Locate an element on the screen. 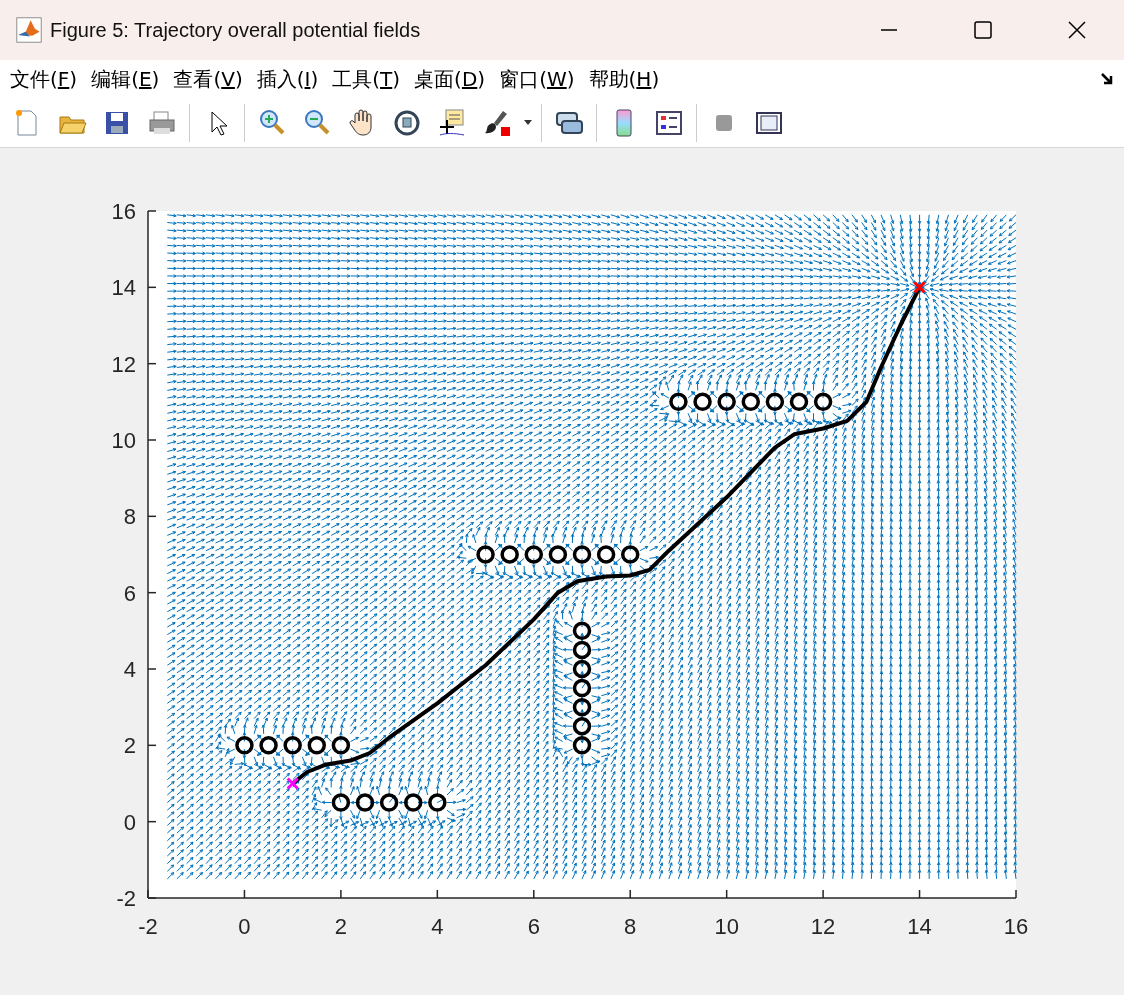 This screenshot has height=995, width=1124. maximize-icon is located at coordinates (983, 30).